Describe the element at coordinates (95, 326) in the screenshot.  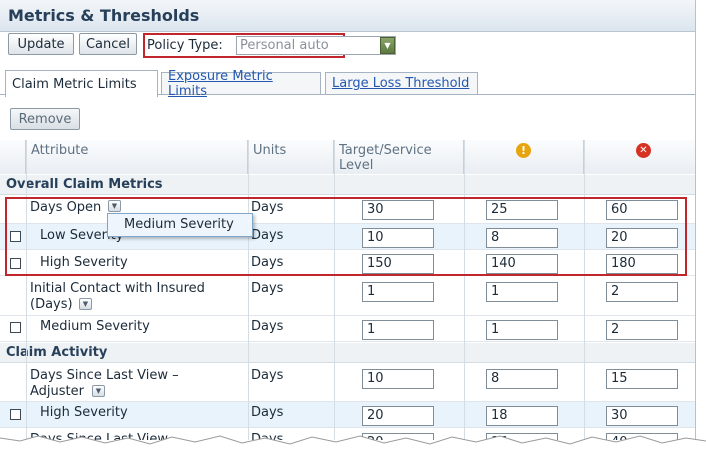
I see `attribute-cell: Medium Severity` at that location.